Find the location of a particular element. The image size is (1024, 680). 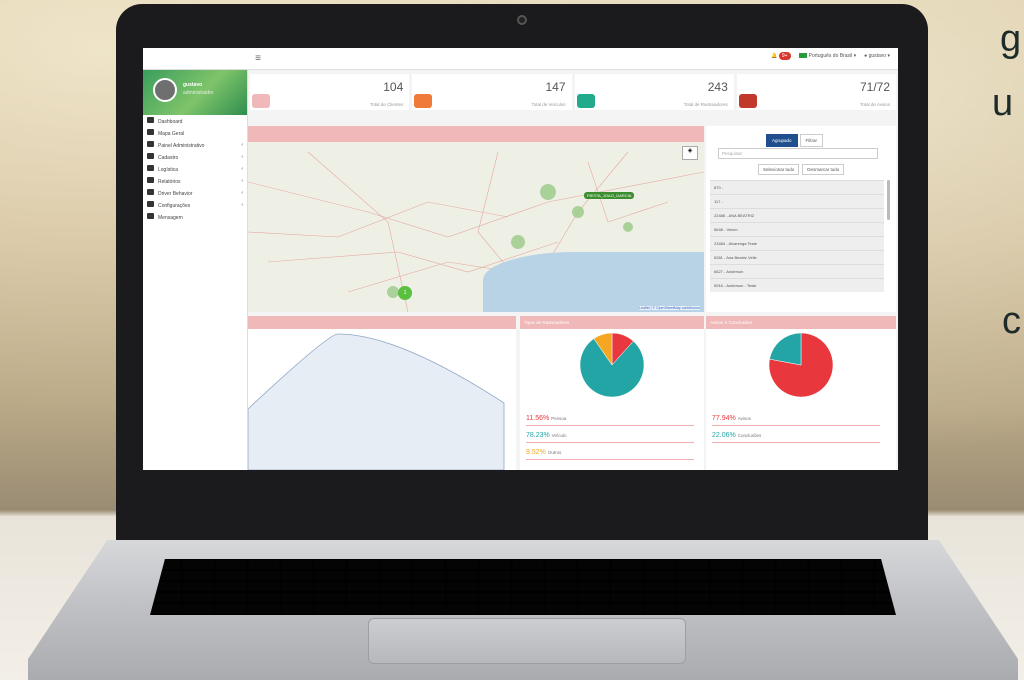

list-item: 117 - is located at coordinates (797, 201).